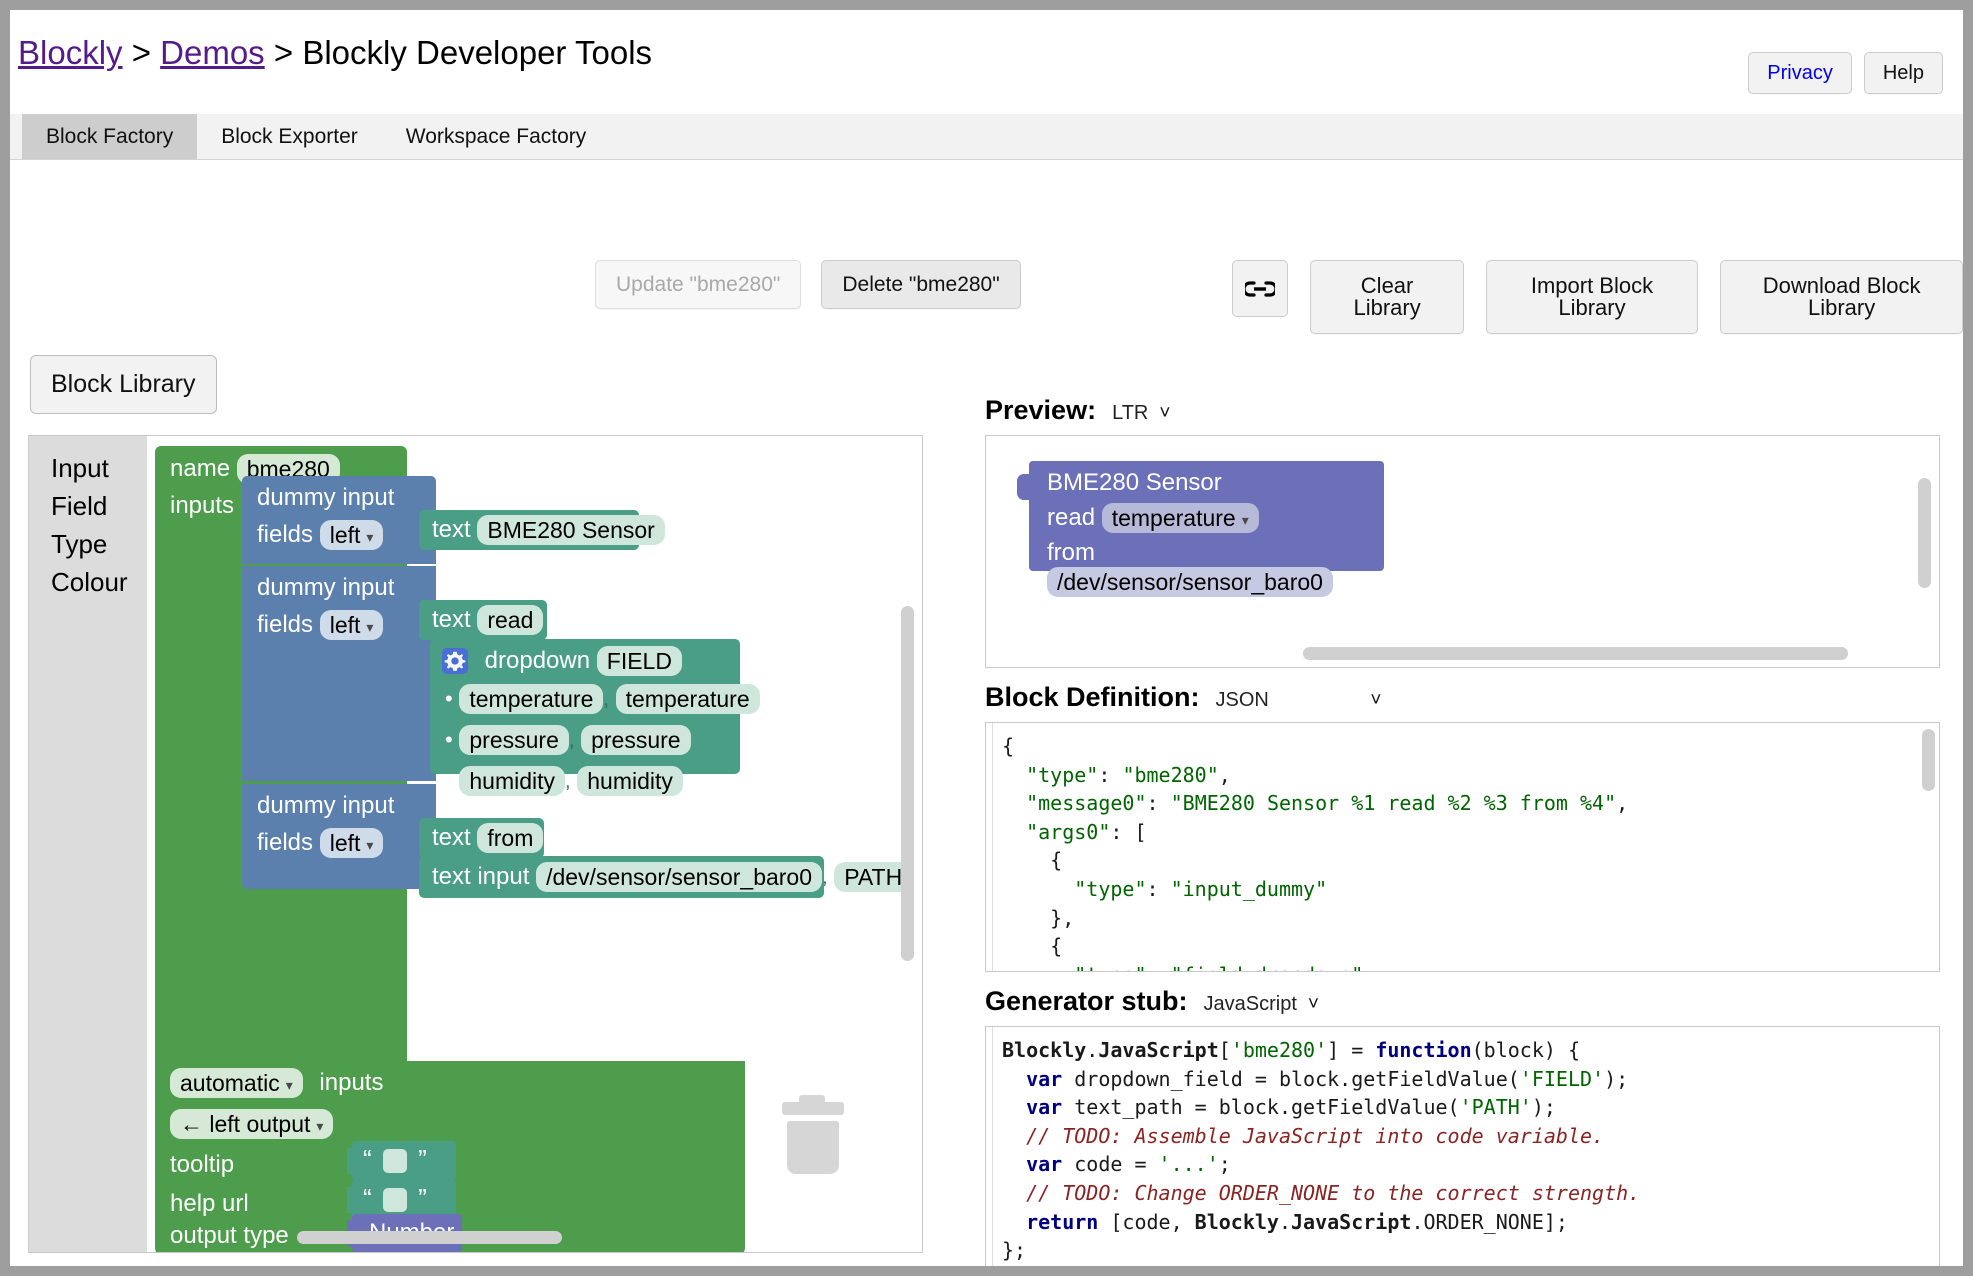 The width and height of the screenshot is (1973, 1276). I want to click on field-text-label-1: text, so click(451, 530).